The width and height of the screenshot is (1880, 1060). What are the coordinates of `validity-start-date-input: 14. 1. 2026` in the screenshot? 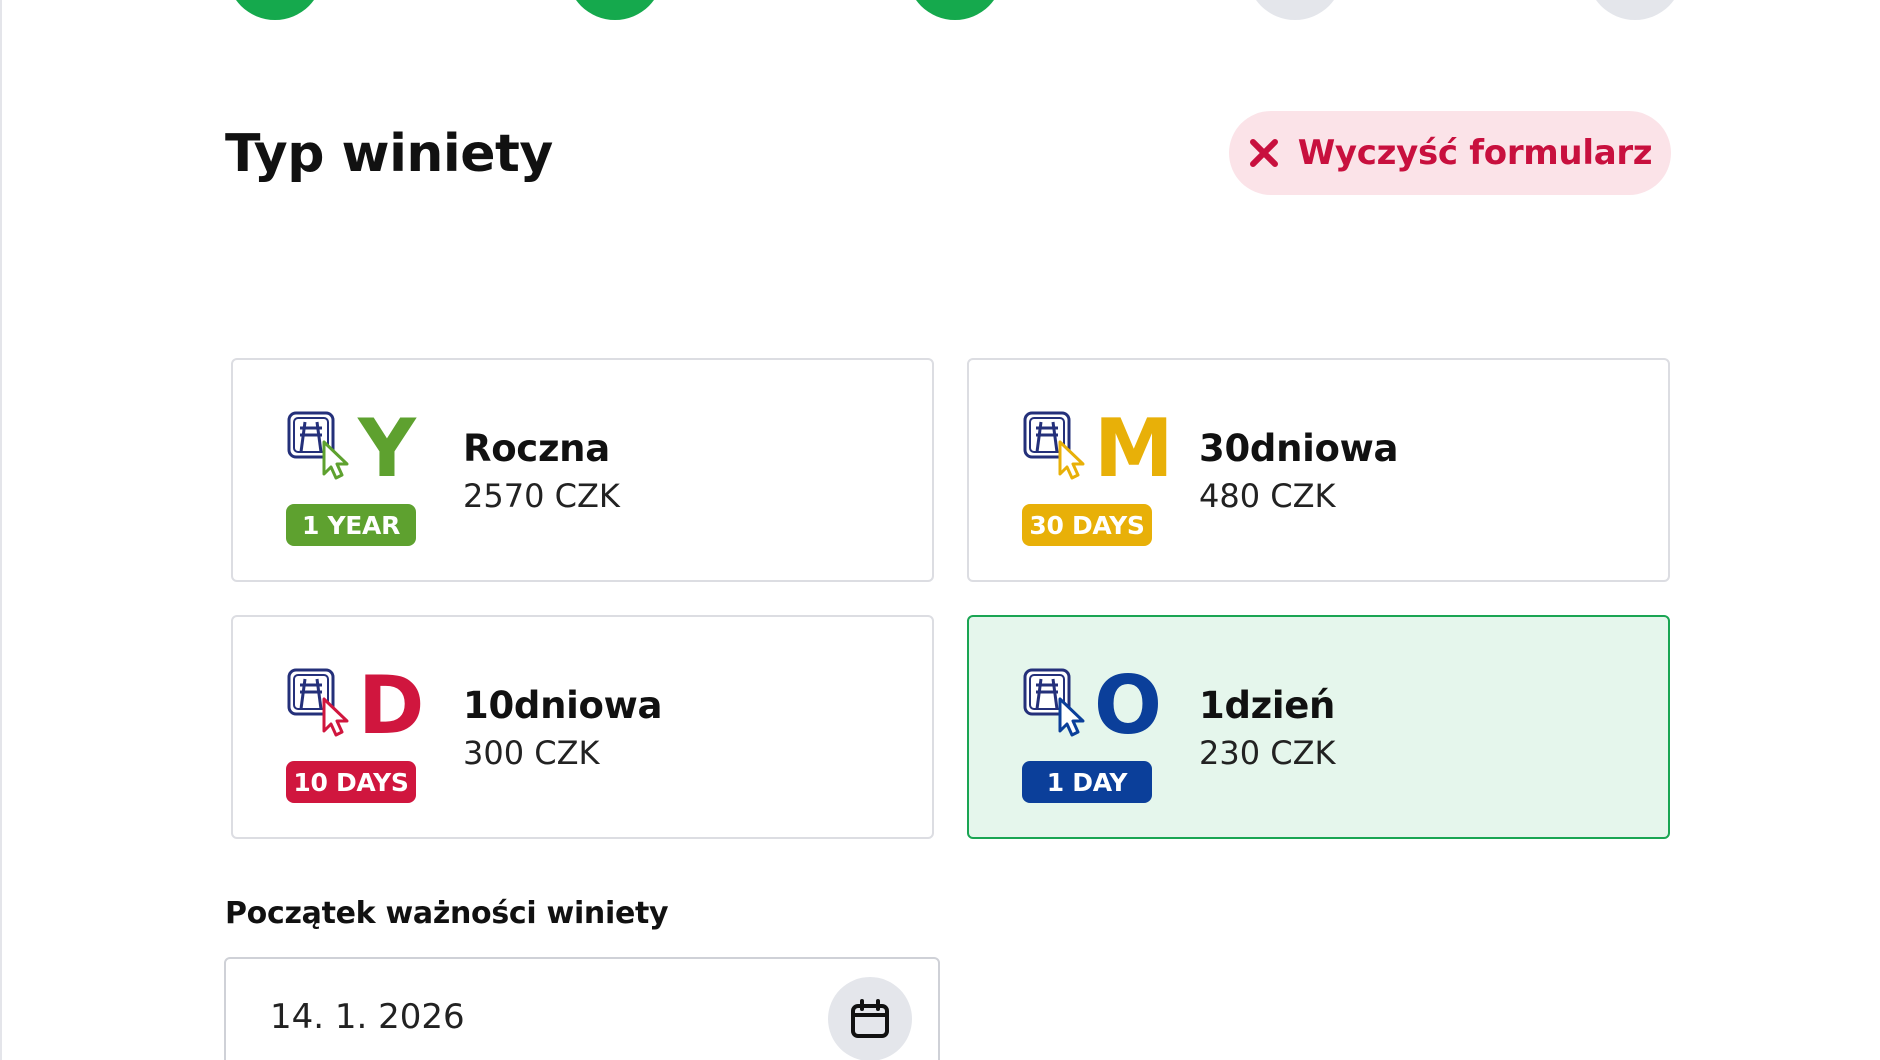 It's located at (582, 1008).